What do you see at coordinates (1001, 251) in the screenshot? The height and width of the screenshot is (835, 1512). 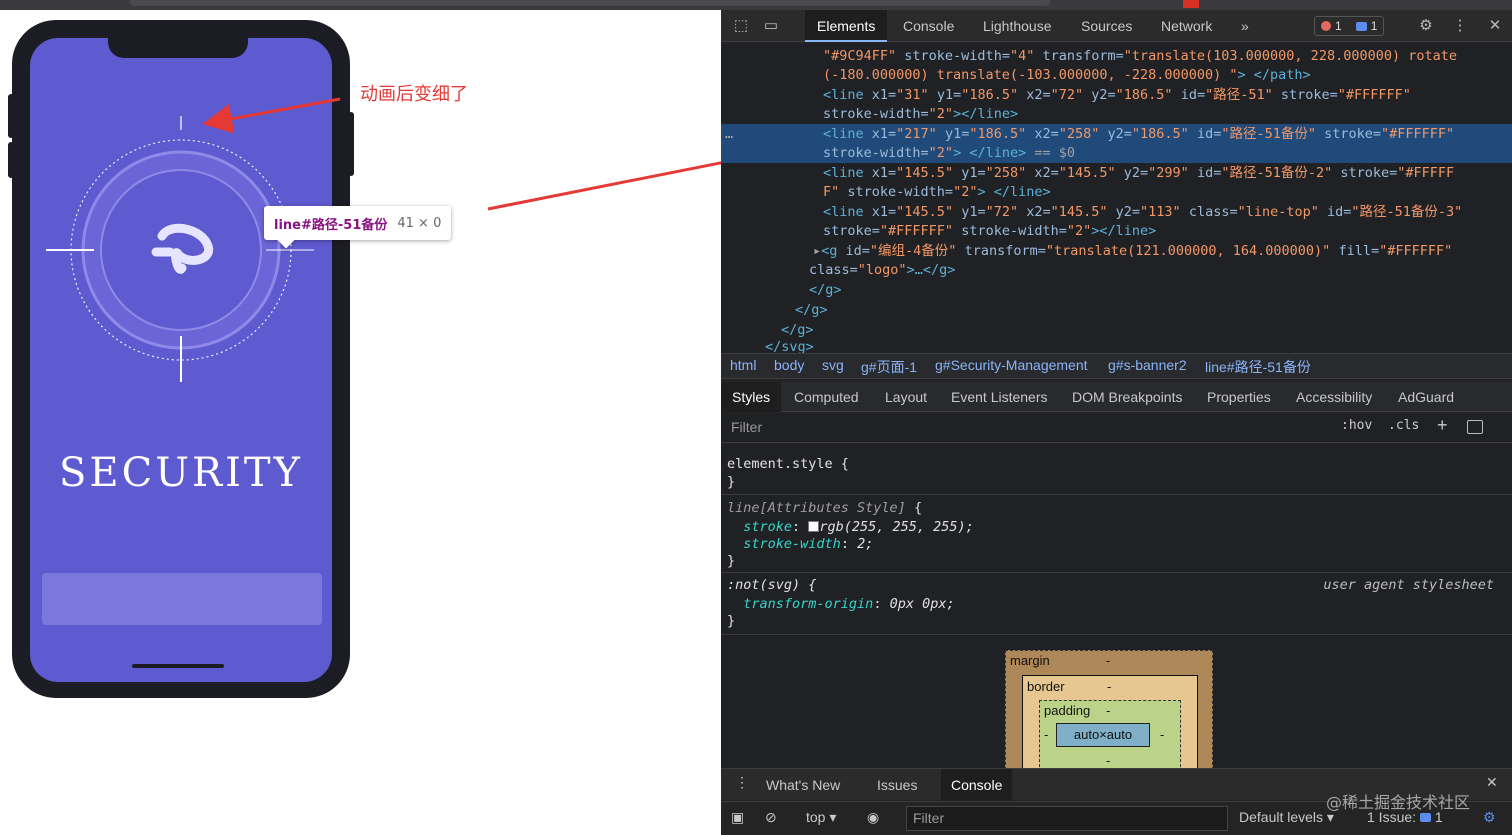 I see `code-token: transform=` at bounding box center [1001, 251].